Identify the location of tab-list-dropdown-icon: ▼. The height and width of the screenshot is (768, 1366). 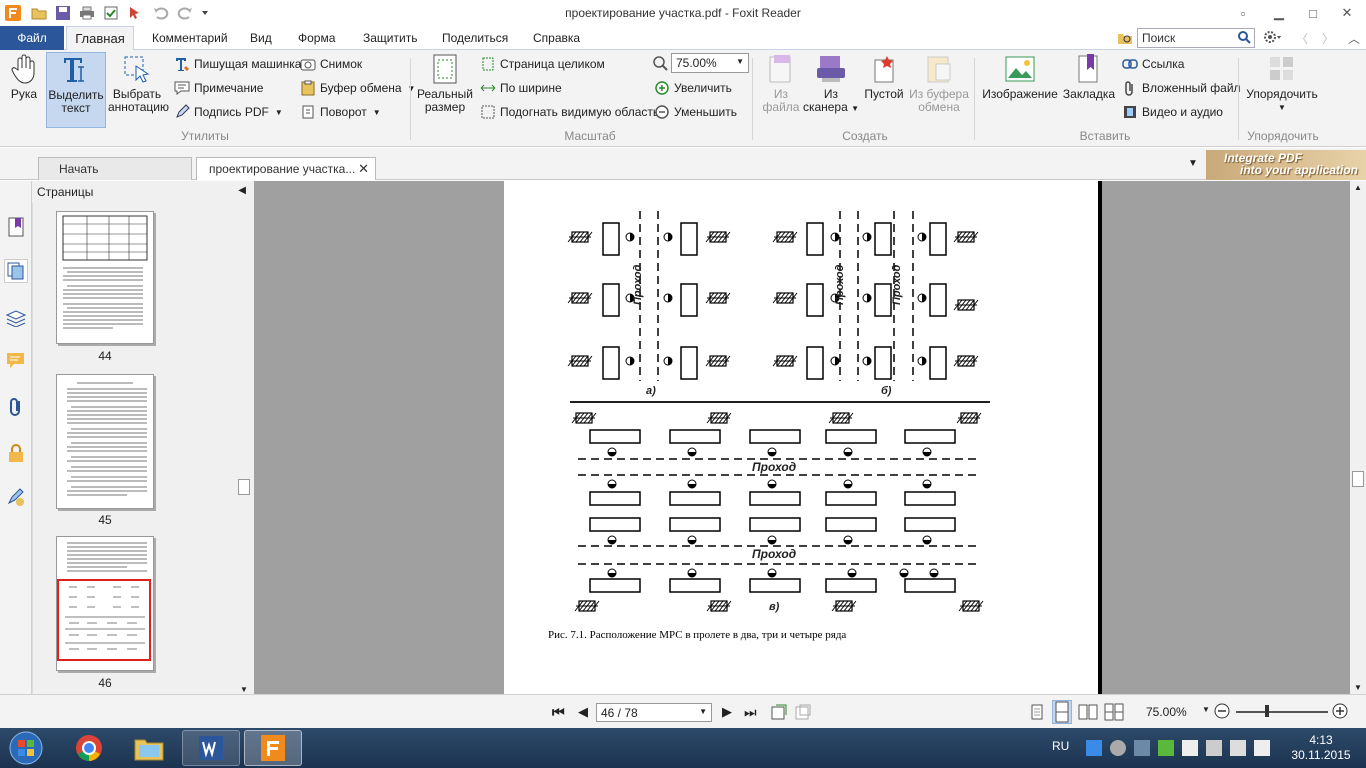
(1193, 163).